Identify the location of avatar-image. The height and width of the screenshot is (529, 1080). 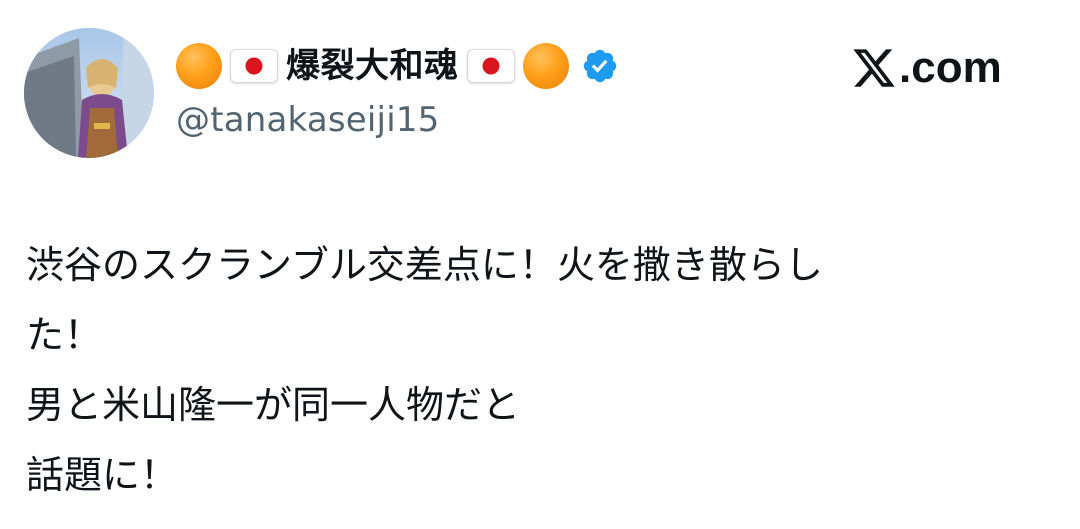
(89, 93).